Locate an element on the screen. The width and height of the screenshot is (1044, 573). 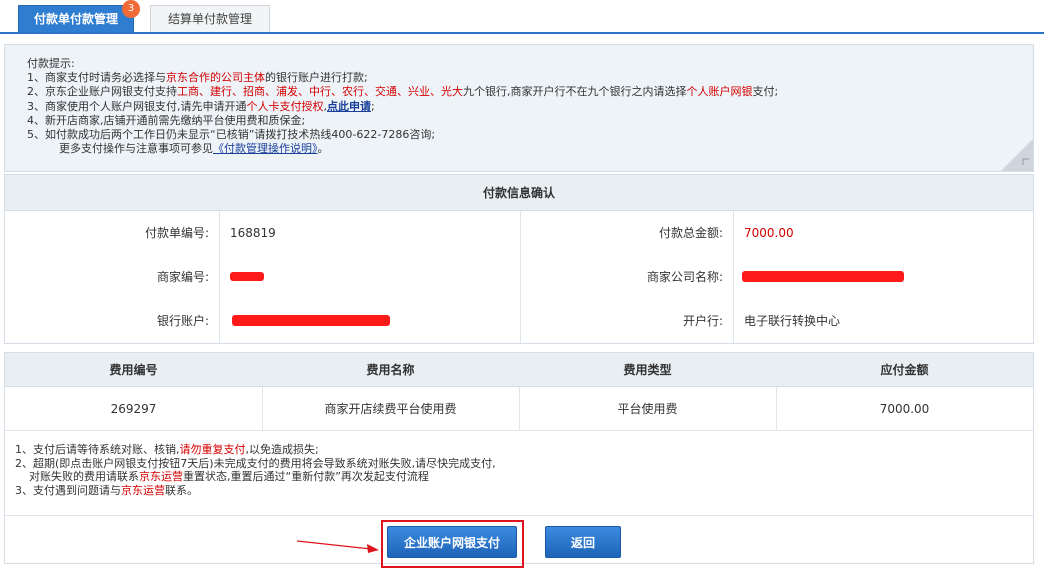
info-row-1: 付款单编号: 168819 付款总金额: 7000.00 is located at coordinates (519, 233).